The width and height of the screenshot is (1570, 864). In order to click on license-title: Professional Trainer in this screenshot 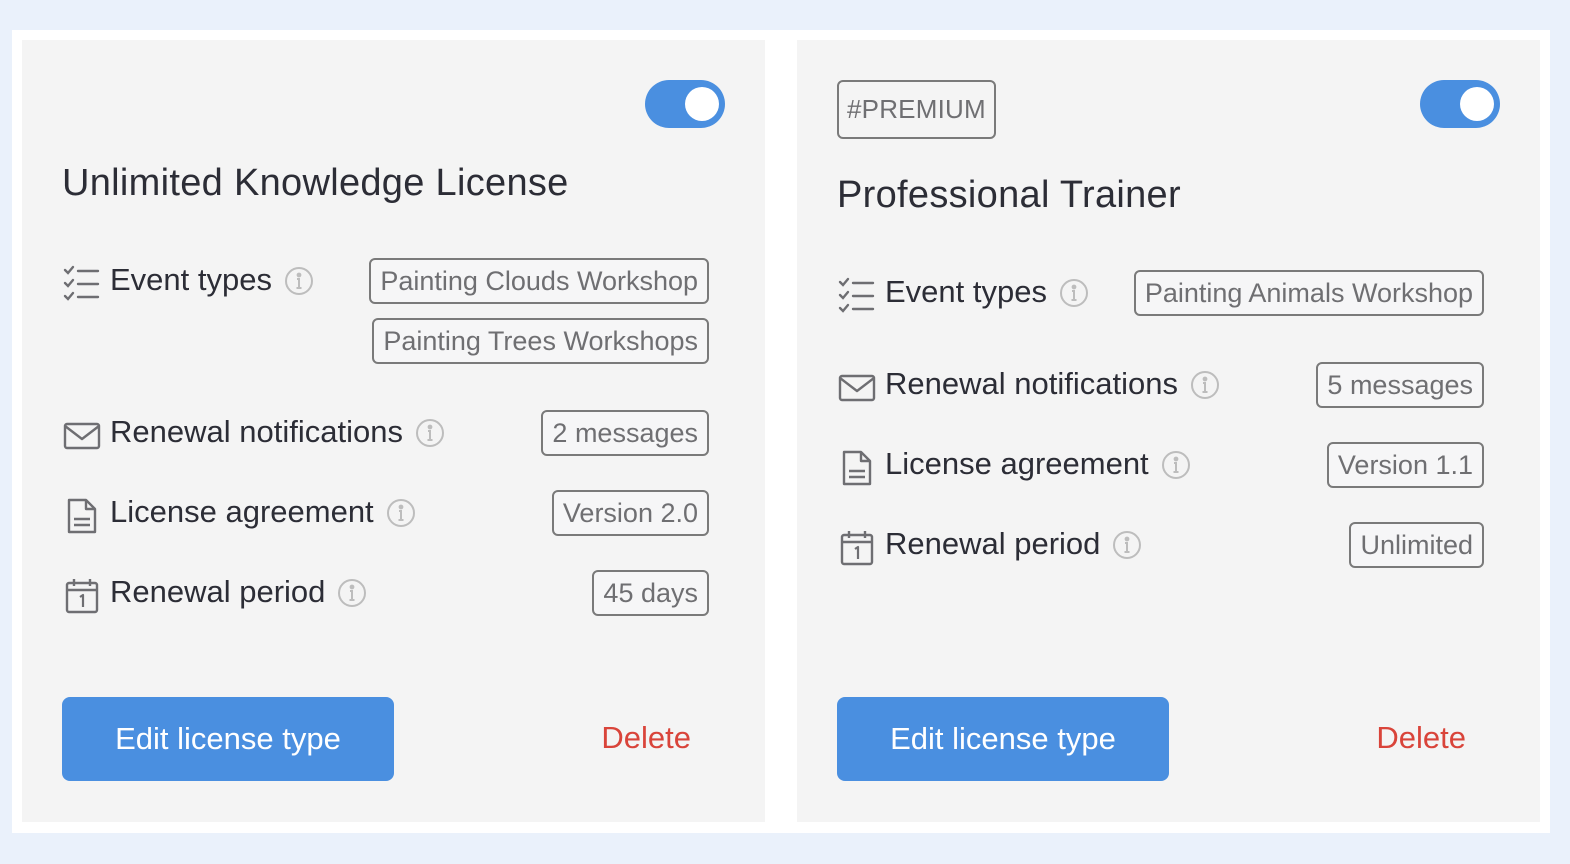, I will do `click(1009, 195)`.